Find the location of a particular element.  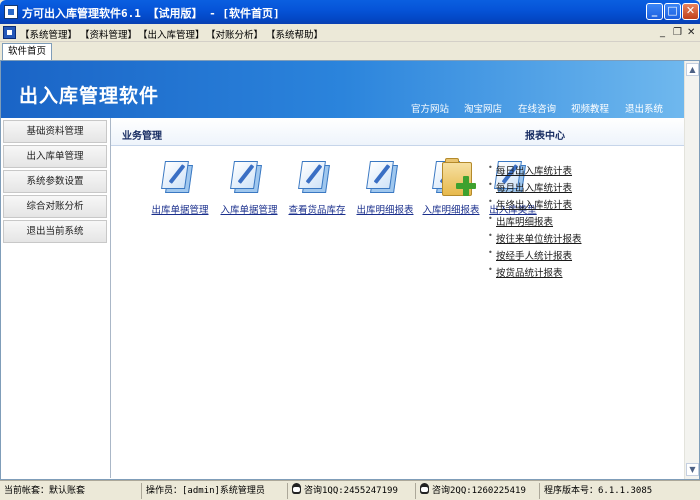

report-item: • 按货品统计报表 is located at coordinates (535, 273).